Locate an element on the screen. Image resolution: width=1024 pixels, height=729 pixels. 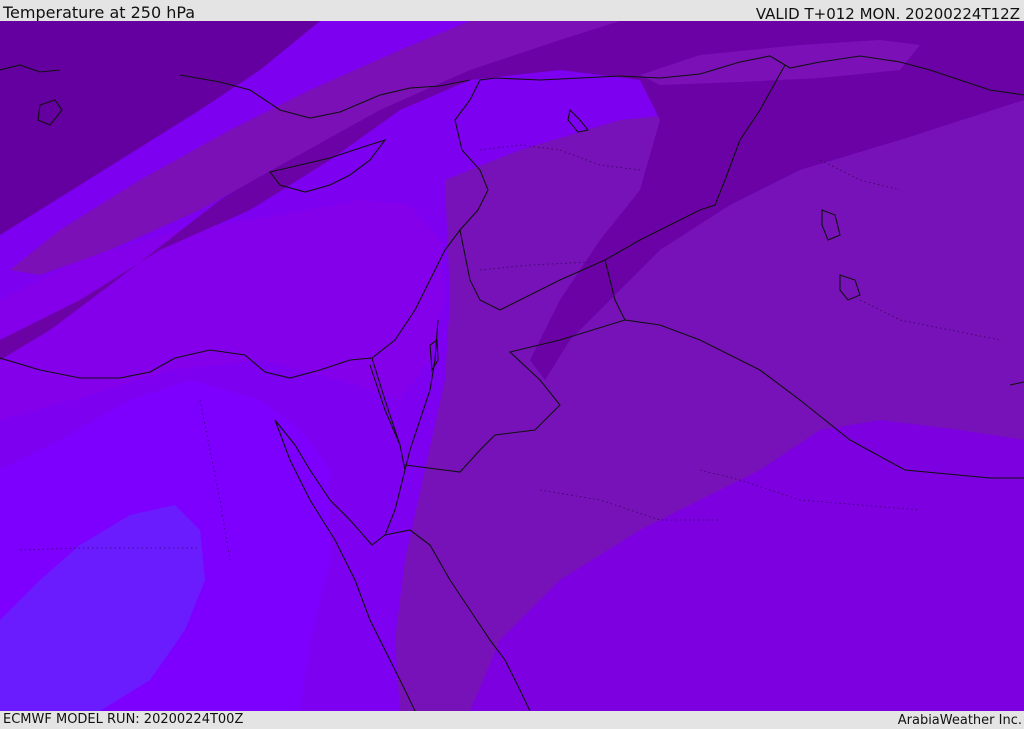
model-run: ECMWF MODEL RUN: 20200224T00Z is located at coordinates (123, 719).